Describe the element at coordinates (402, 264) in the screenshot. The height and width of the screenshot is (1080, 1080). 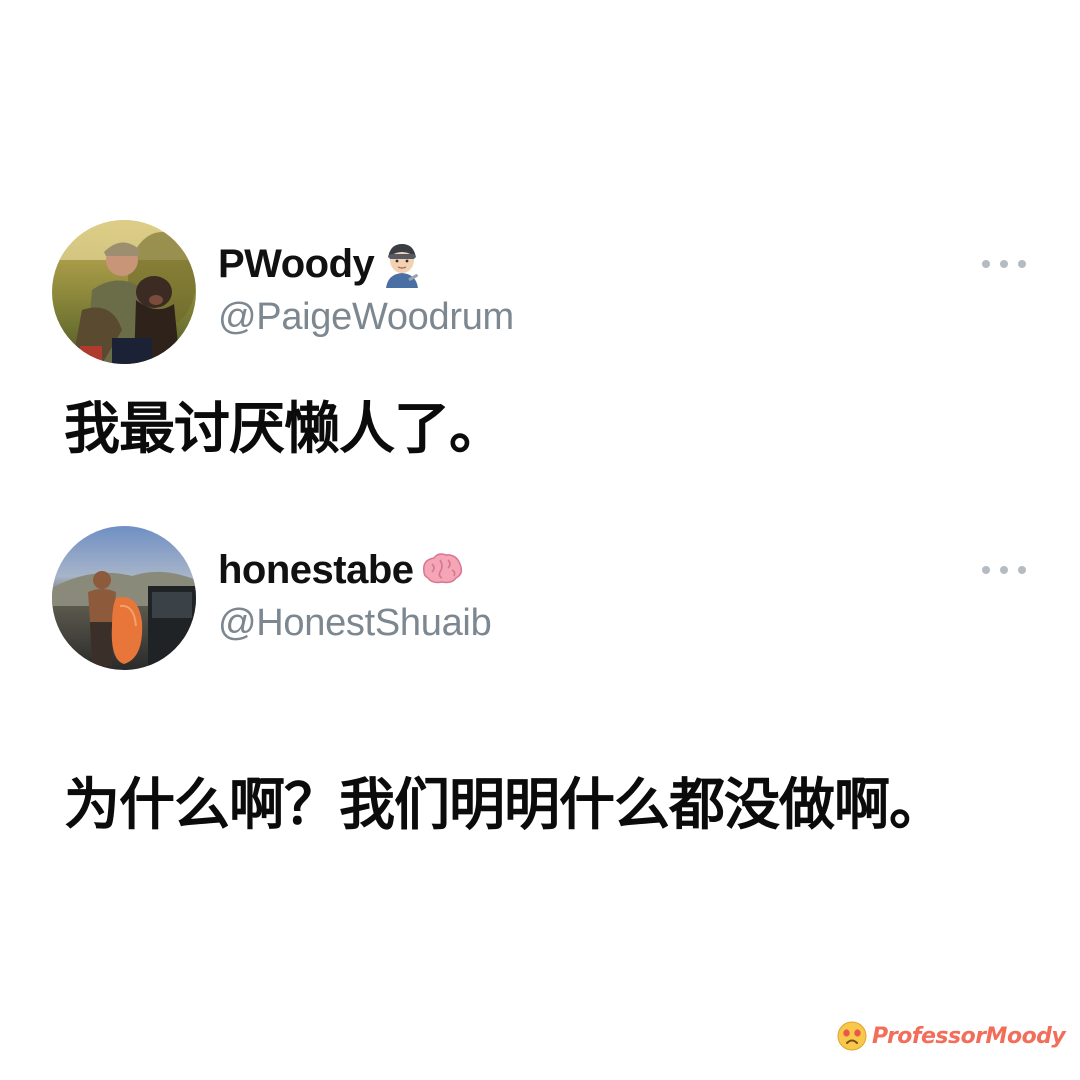
I see `woman-mechanic-emoji-icon` at that location.